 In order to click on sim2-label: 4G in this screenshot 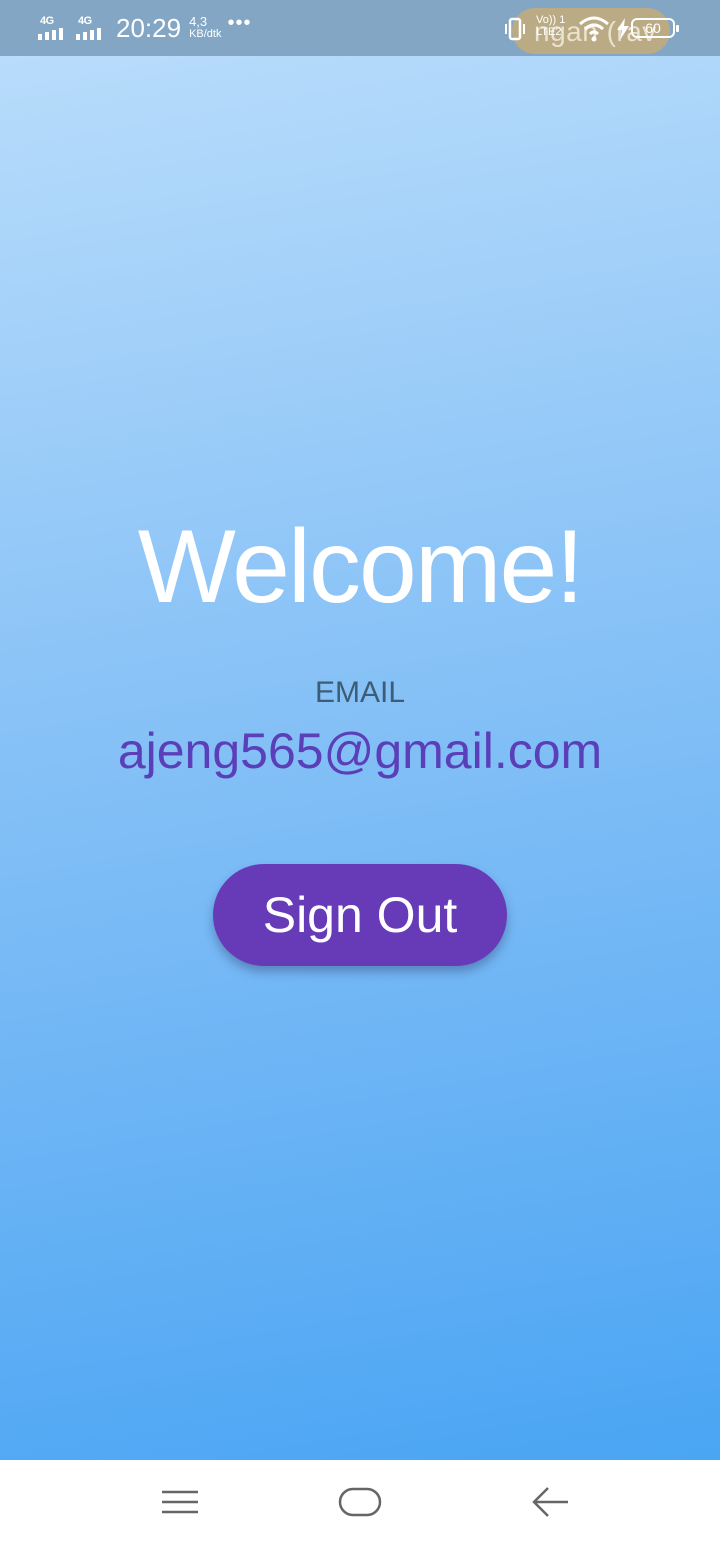, I will do `click(85, 21)`.